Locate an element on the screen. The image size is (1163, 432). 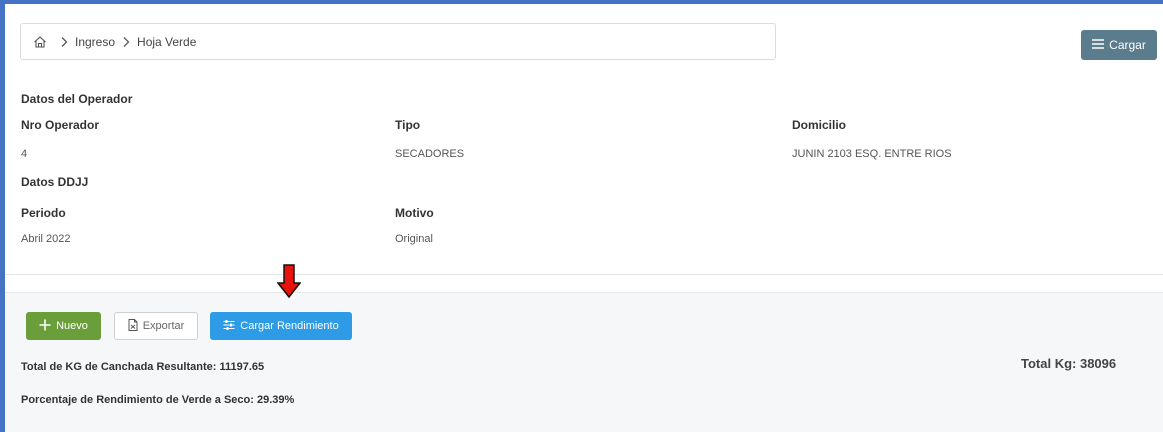
breadcrumb-item-ingreso: Ingreso is located at coordinates (95, 42).